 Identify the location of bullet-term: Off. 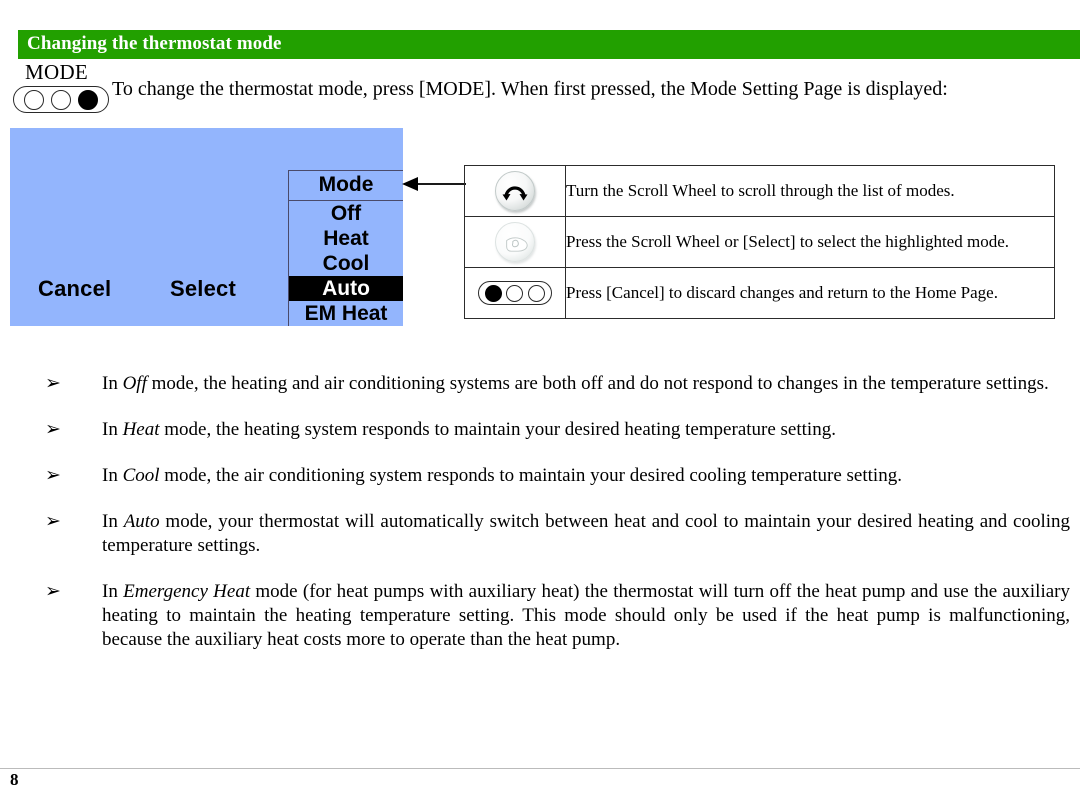
(134, 383).